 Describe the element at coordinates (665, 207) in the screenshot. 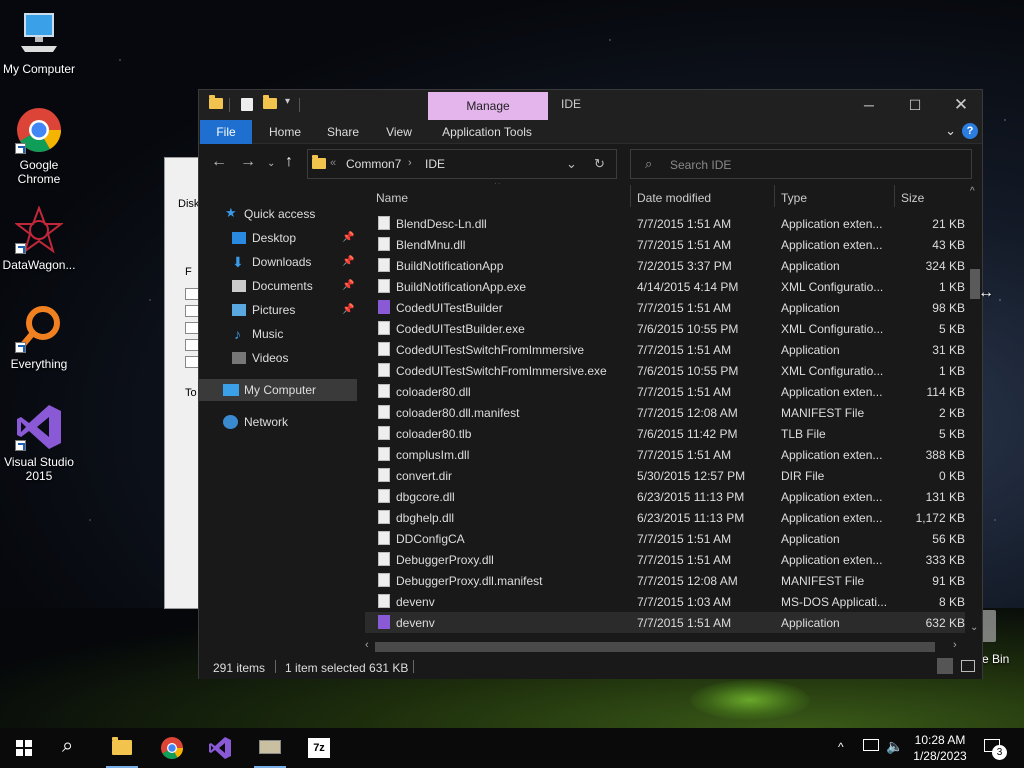

I see `partial-file-row` at that location.